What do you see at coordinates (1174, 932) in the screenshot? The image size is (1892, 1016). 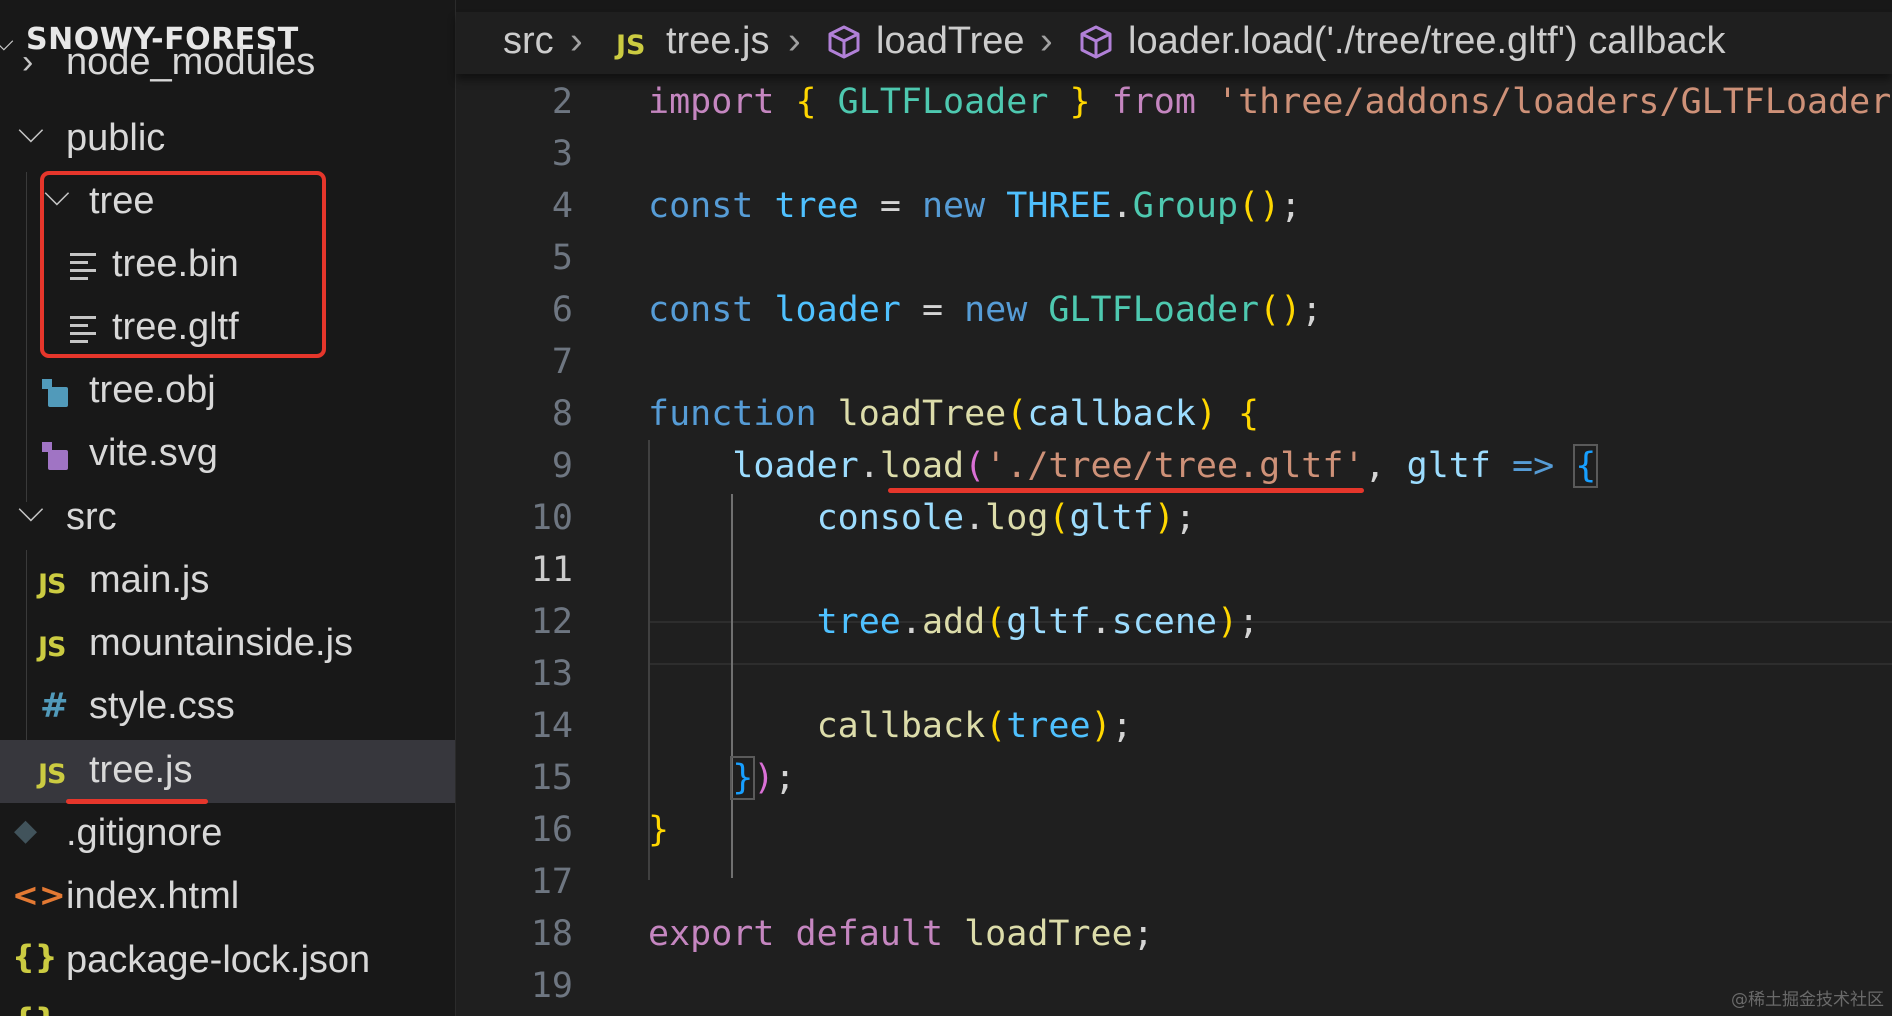 I see `code-line: 18 export default loadTree;` at bounding box center [1174, 932].